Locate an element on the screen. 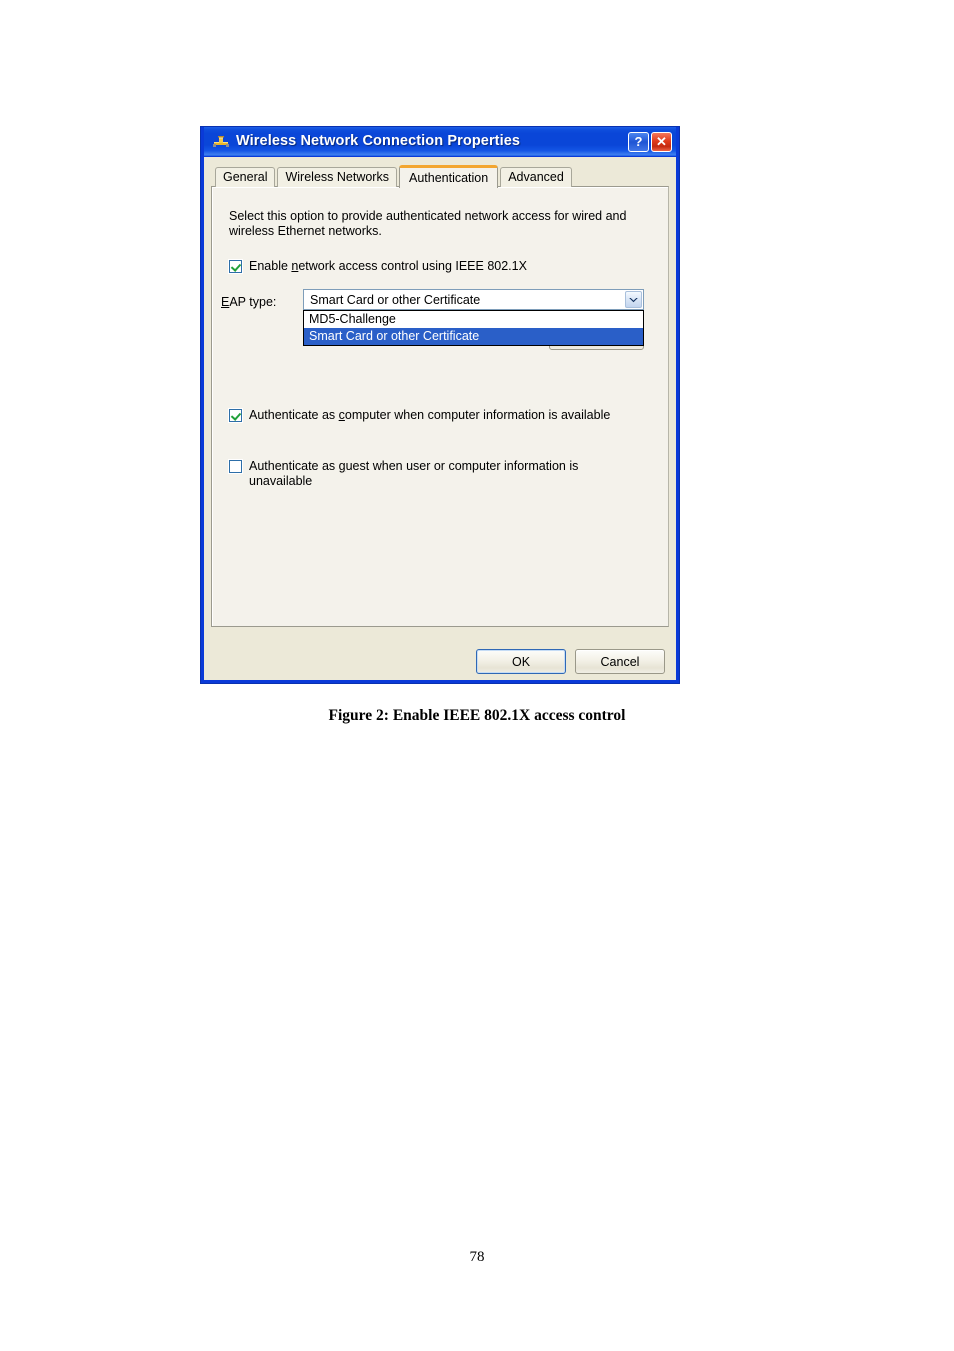  eap-type-selected-value: Smart Card or other Certificate is located at coordinates (395, 299).